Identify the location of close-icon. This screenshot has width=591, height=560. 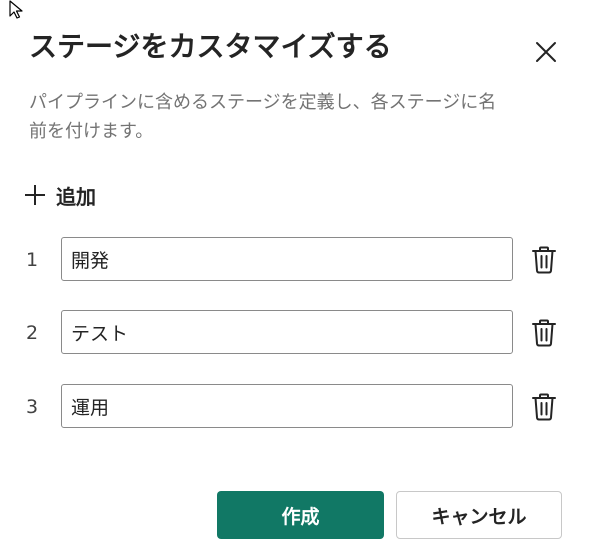
(546, 52).